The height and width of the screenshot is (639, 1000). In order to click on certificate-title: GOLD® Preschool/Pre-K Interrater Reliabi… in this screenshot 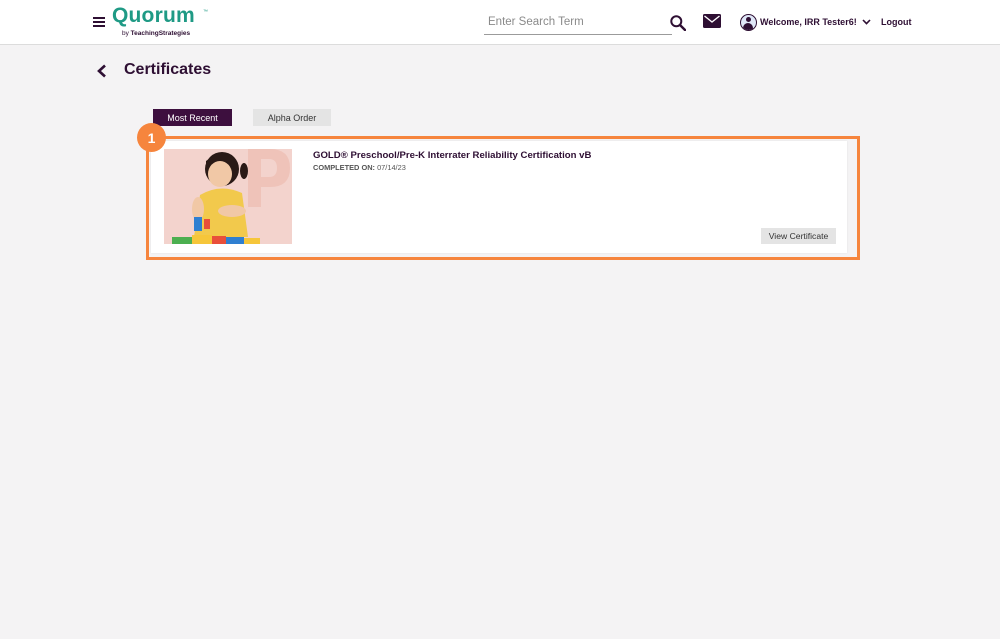, I will do `click(452, 155)`.